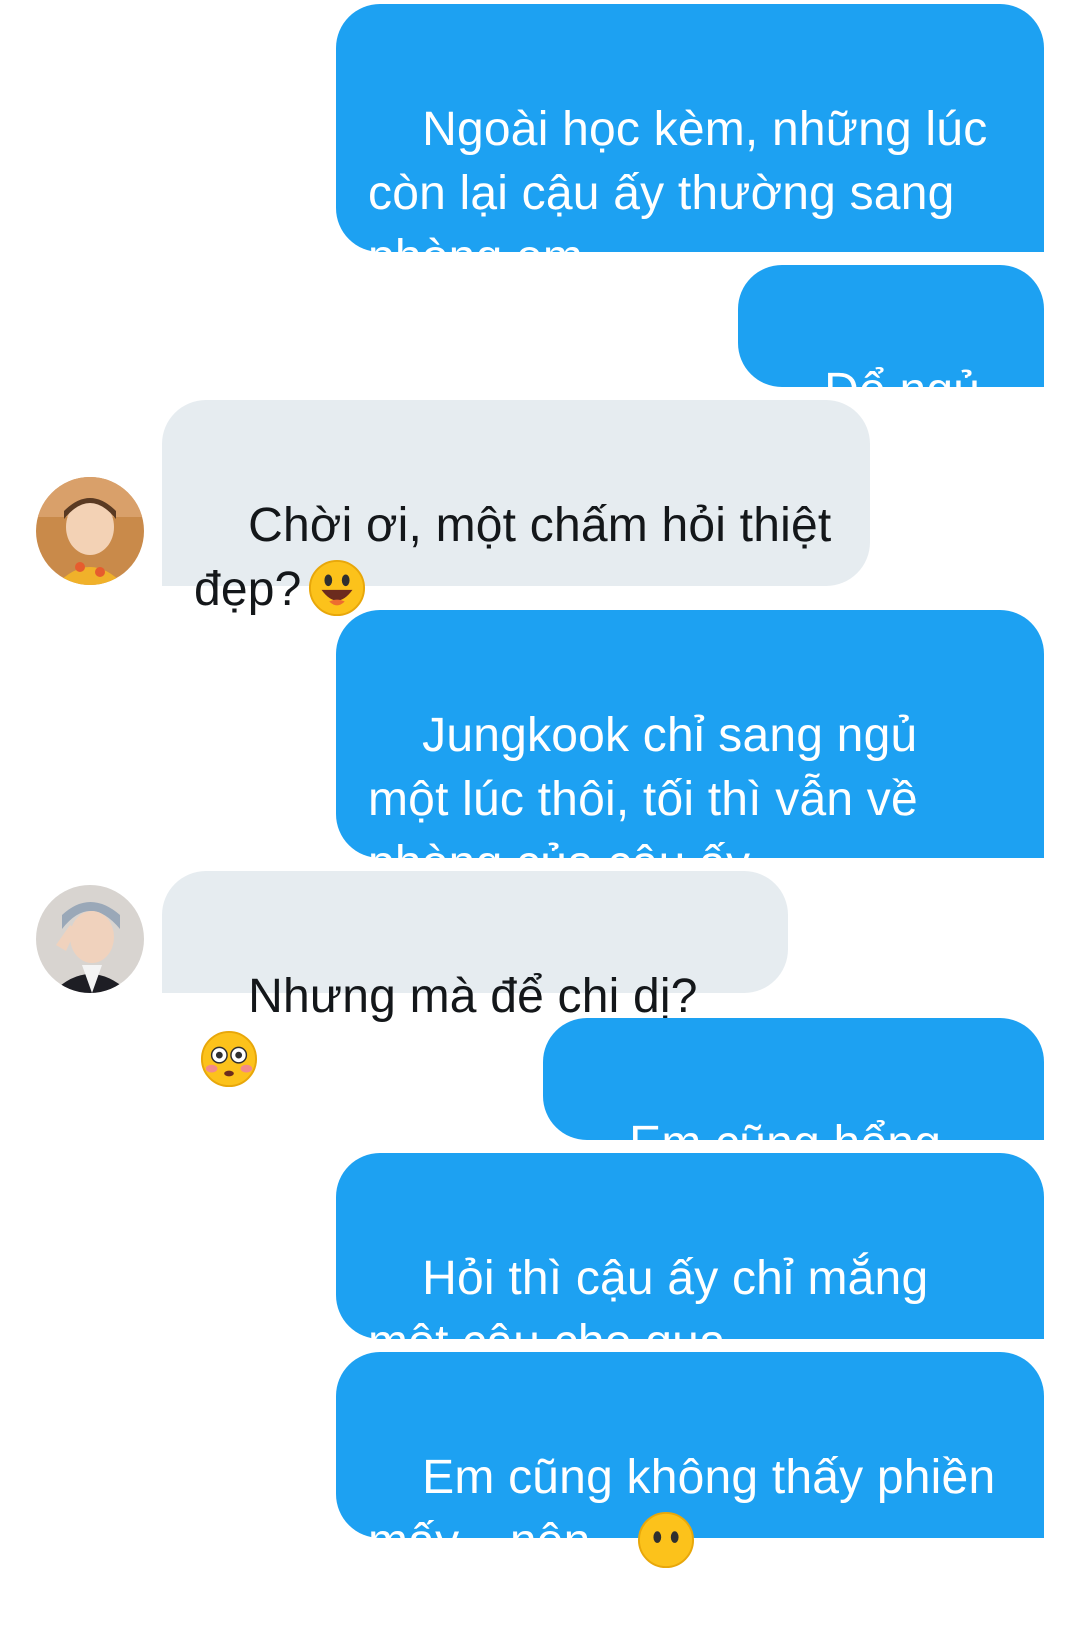  What do you see at coordinates (229, 1059) in the screenshot?
I see `flushed-emoji-icon` at bounding box center [229, 1059].